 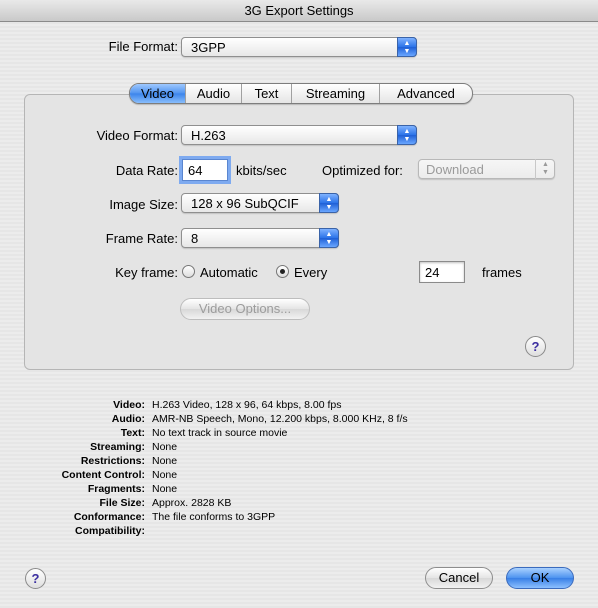 What do you see at coordinates (260, 238) in the screenshot?
I see `frame-rate-popup: 8 ▲ ▼` at bounding box center [260, 238].